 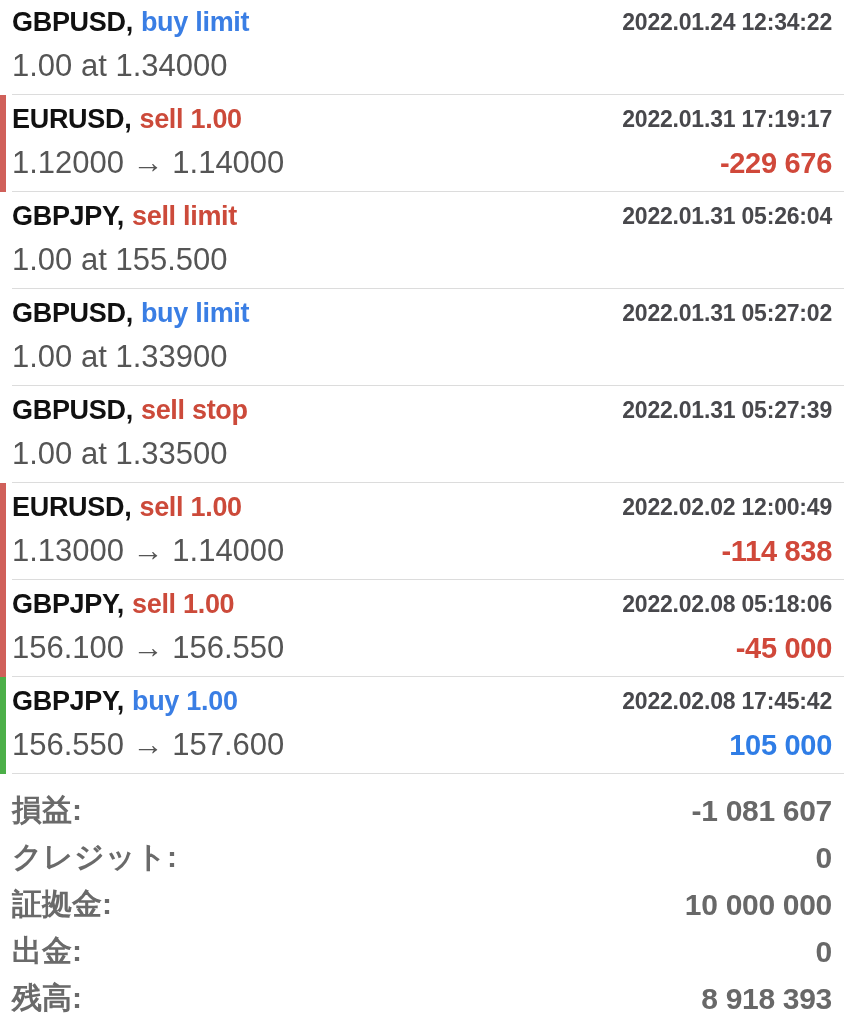 What do you see at coordinates (775, 163) in the screenshot?
I see `profit-label: -229 676` at bounding box center [775, 163].